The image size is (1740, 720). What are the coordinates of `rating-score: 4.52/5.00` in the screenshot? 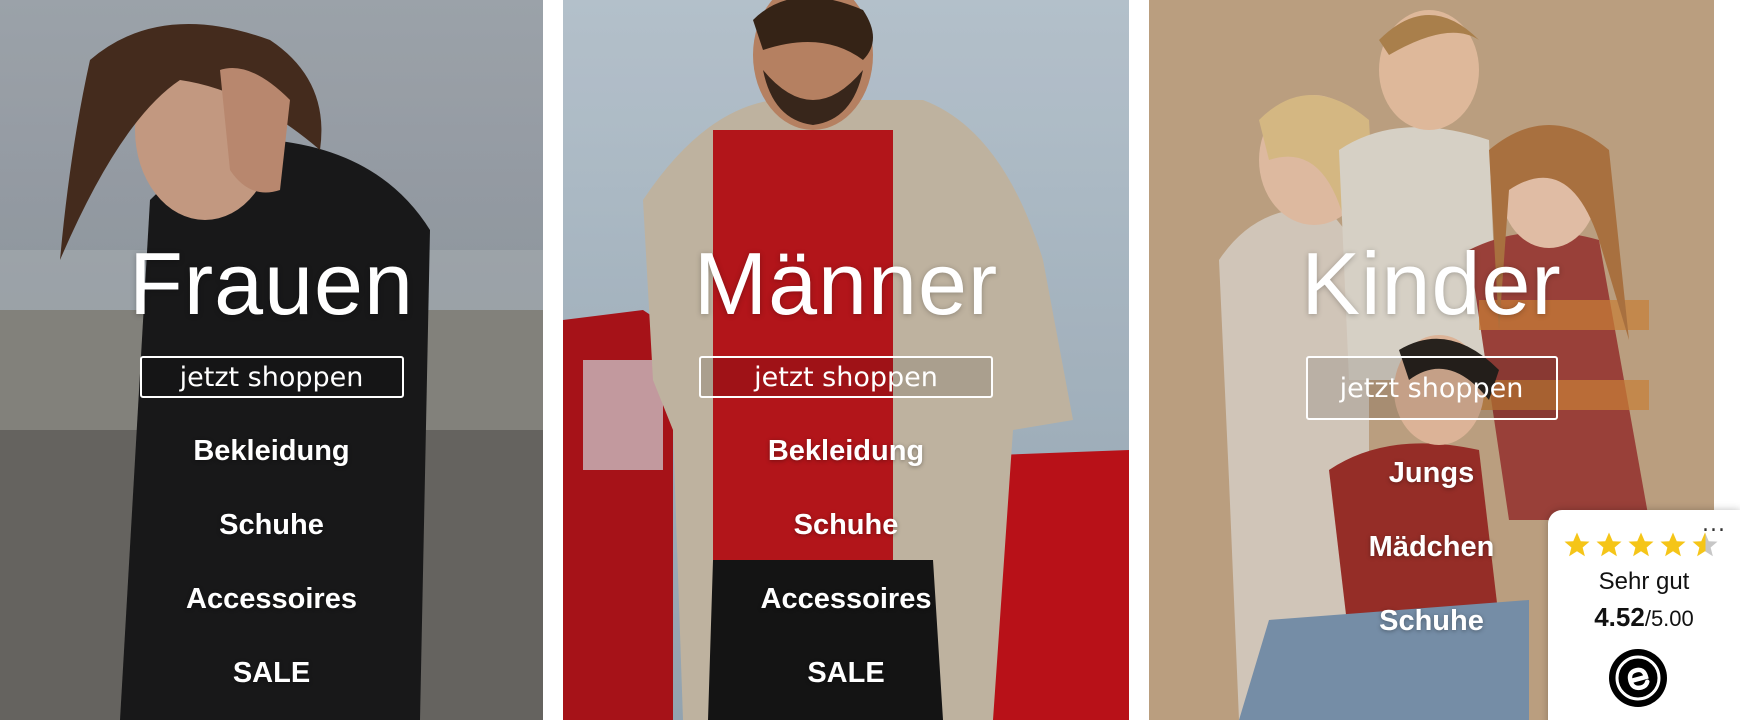 It's located at (1644, 617).